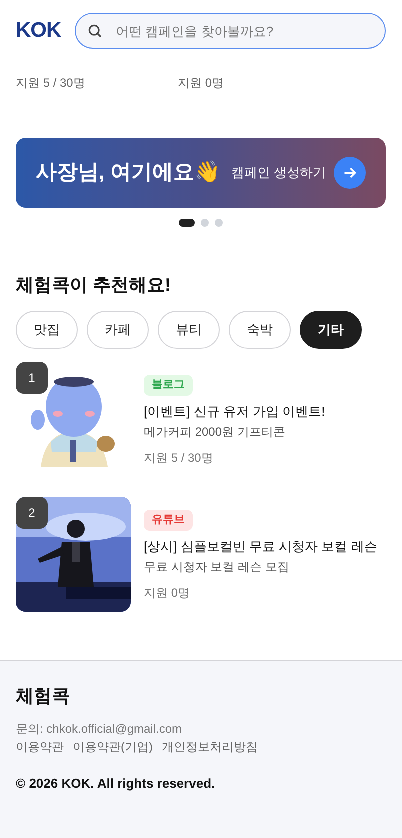  Describe the element at coordinates (350, 173) in the screenshot. I see `arrow-right-icon` at that location.